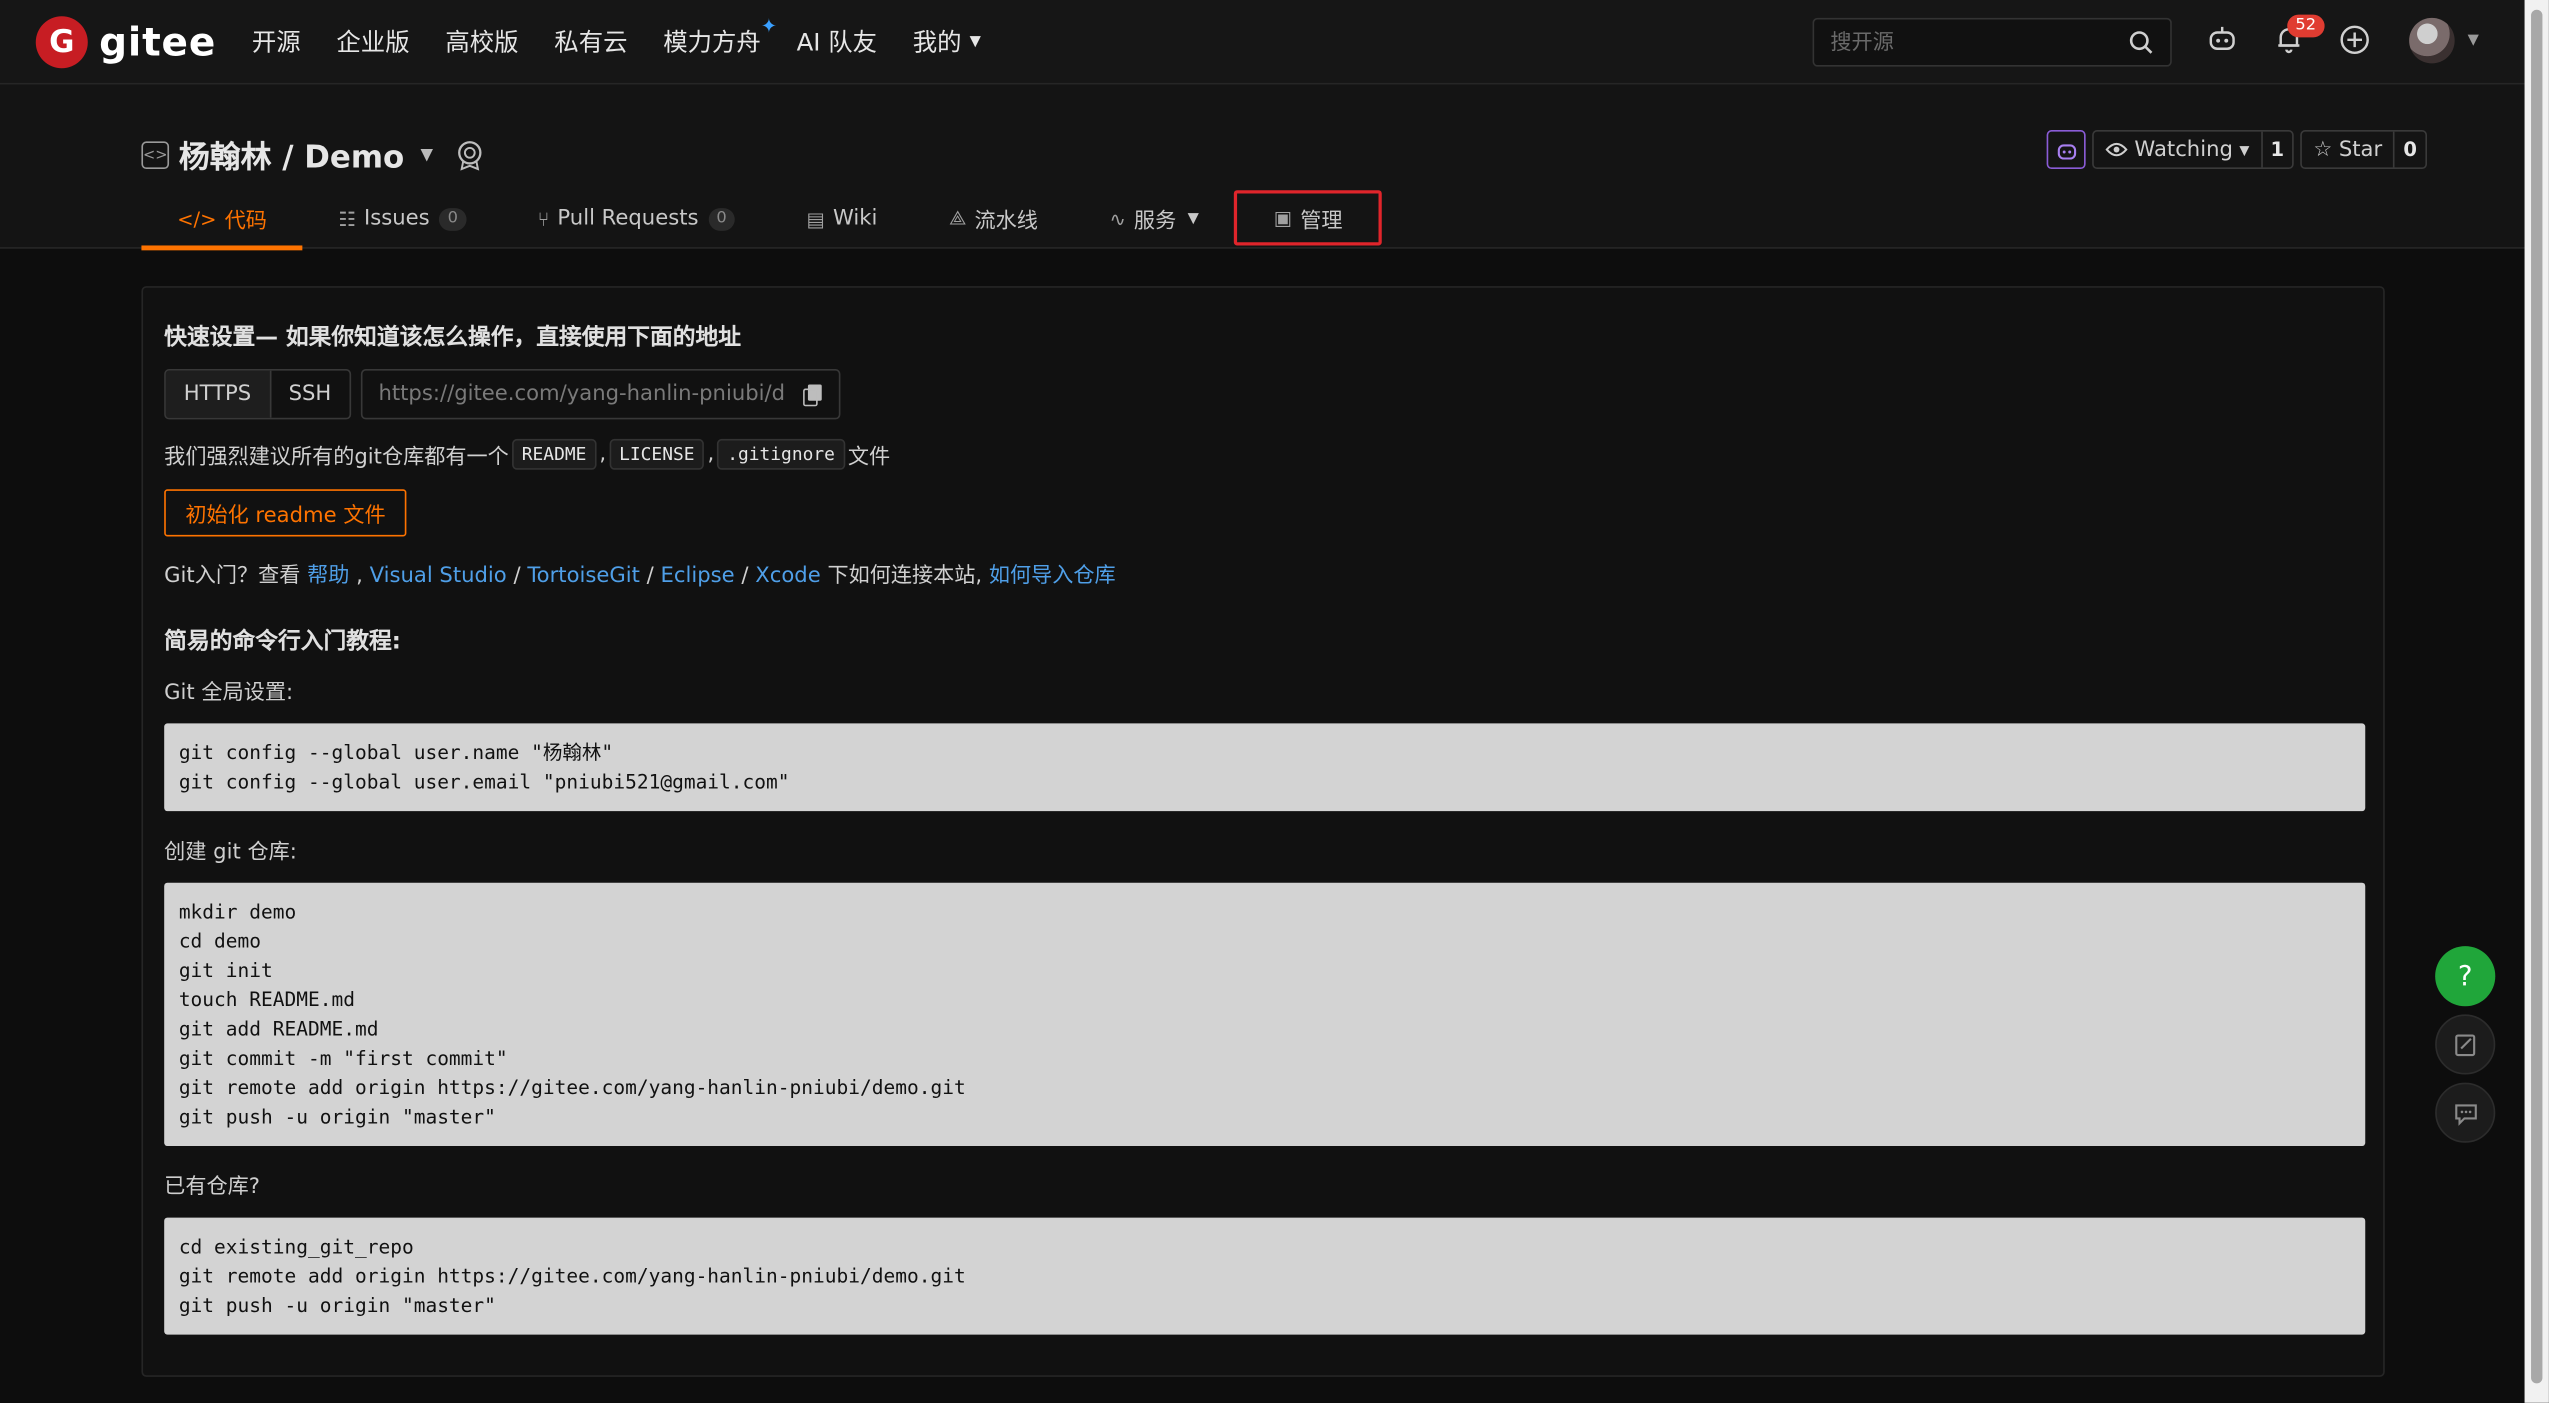 The image size is (2549, 1403). What do you see at coordinates (2360, 149) in the screenshot?
I see `star-label: Star` at bounding box center [2360, 149].